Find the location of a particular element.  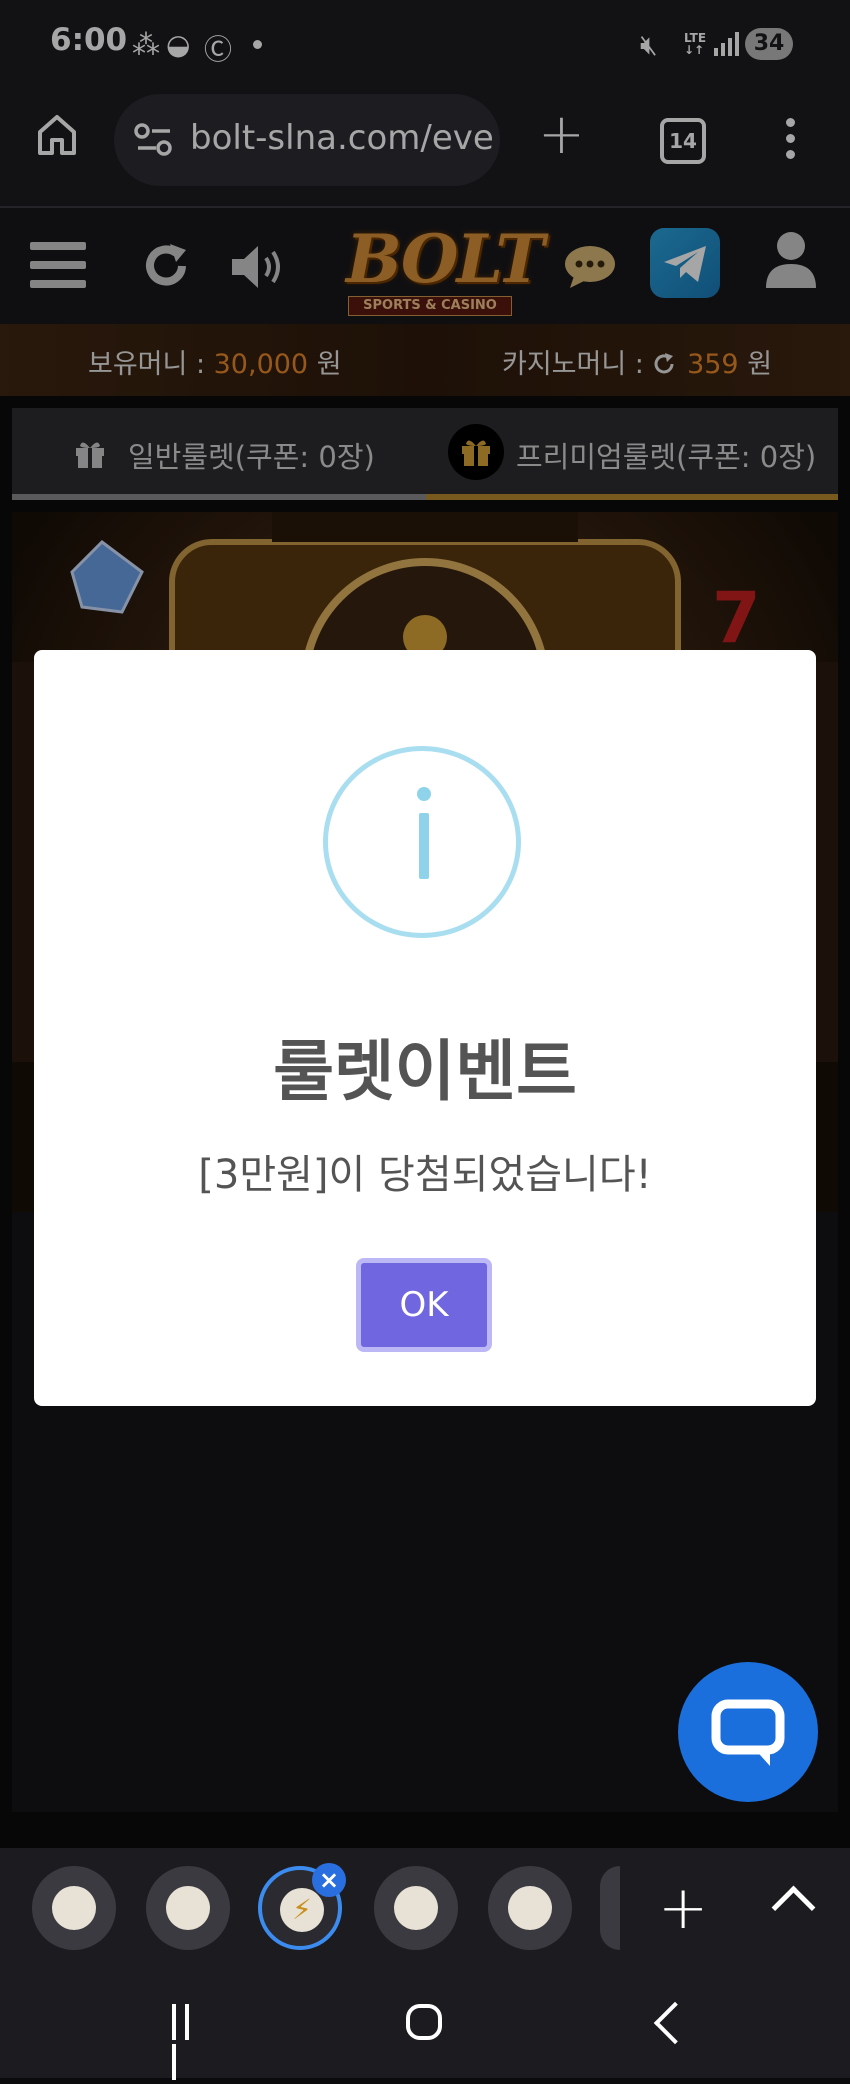

ok-button: OK is located at coordinates (424, 1305).